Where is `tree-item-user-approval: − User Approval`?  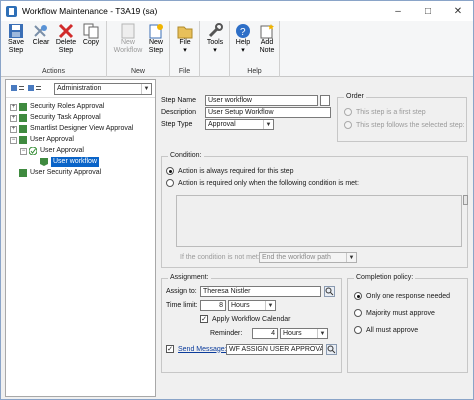
tree-item-user-approval: − User Approval is located at coordinates (42, 140).